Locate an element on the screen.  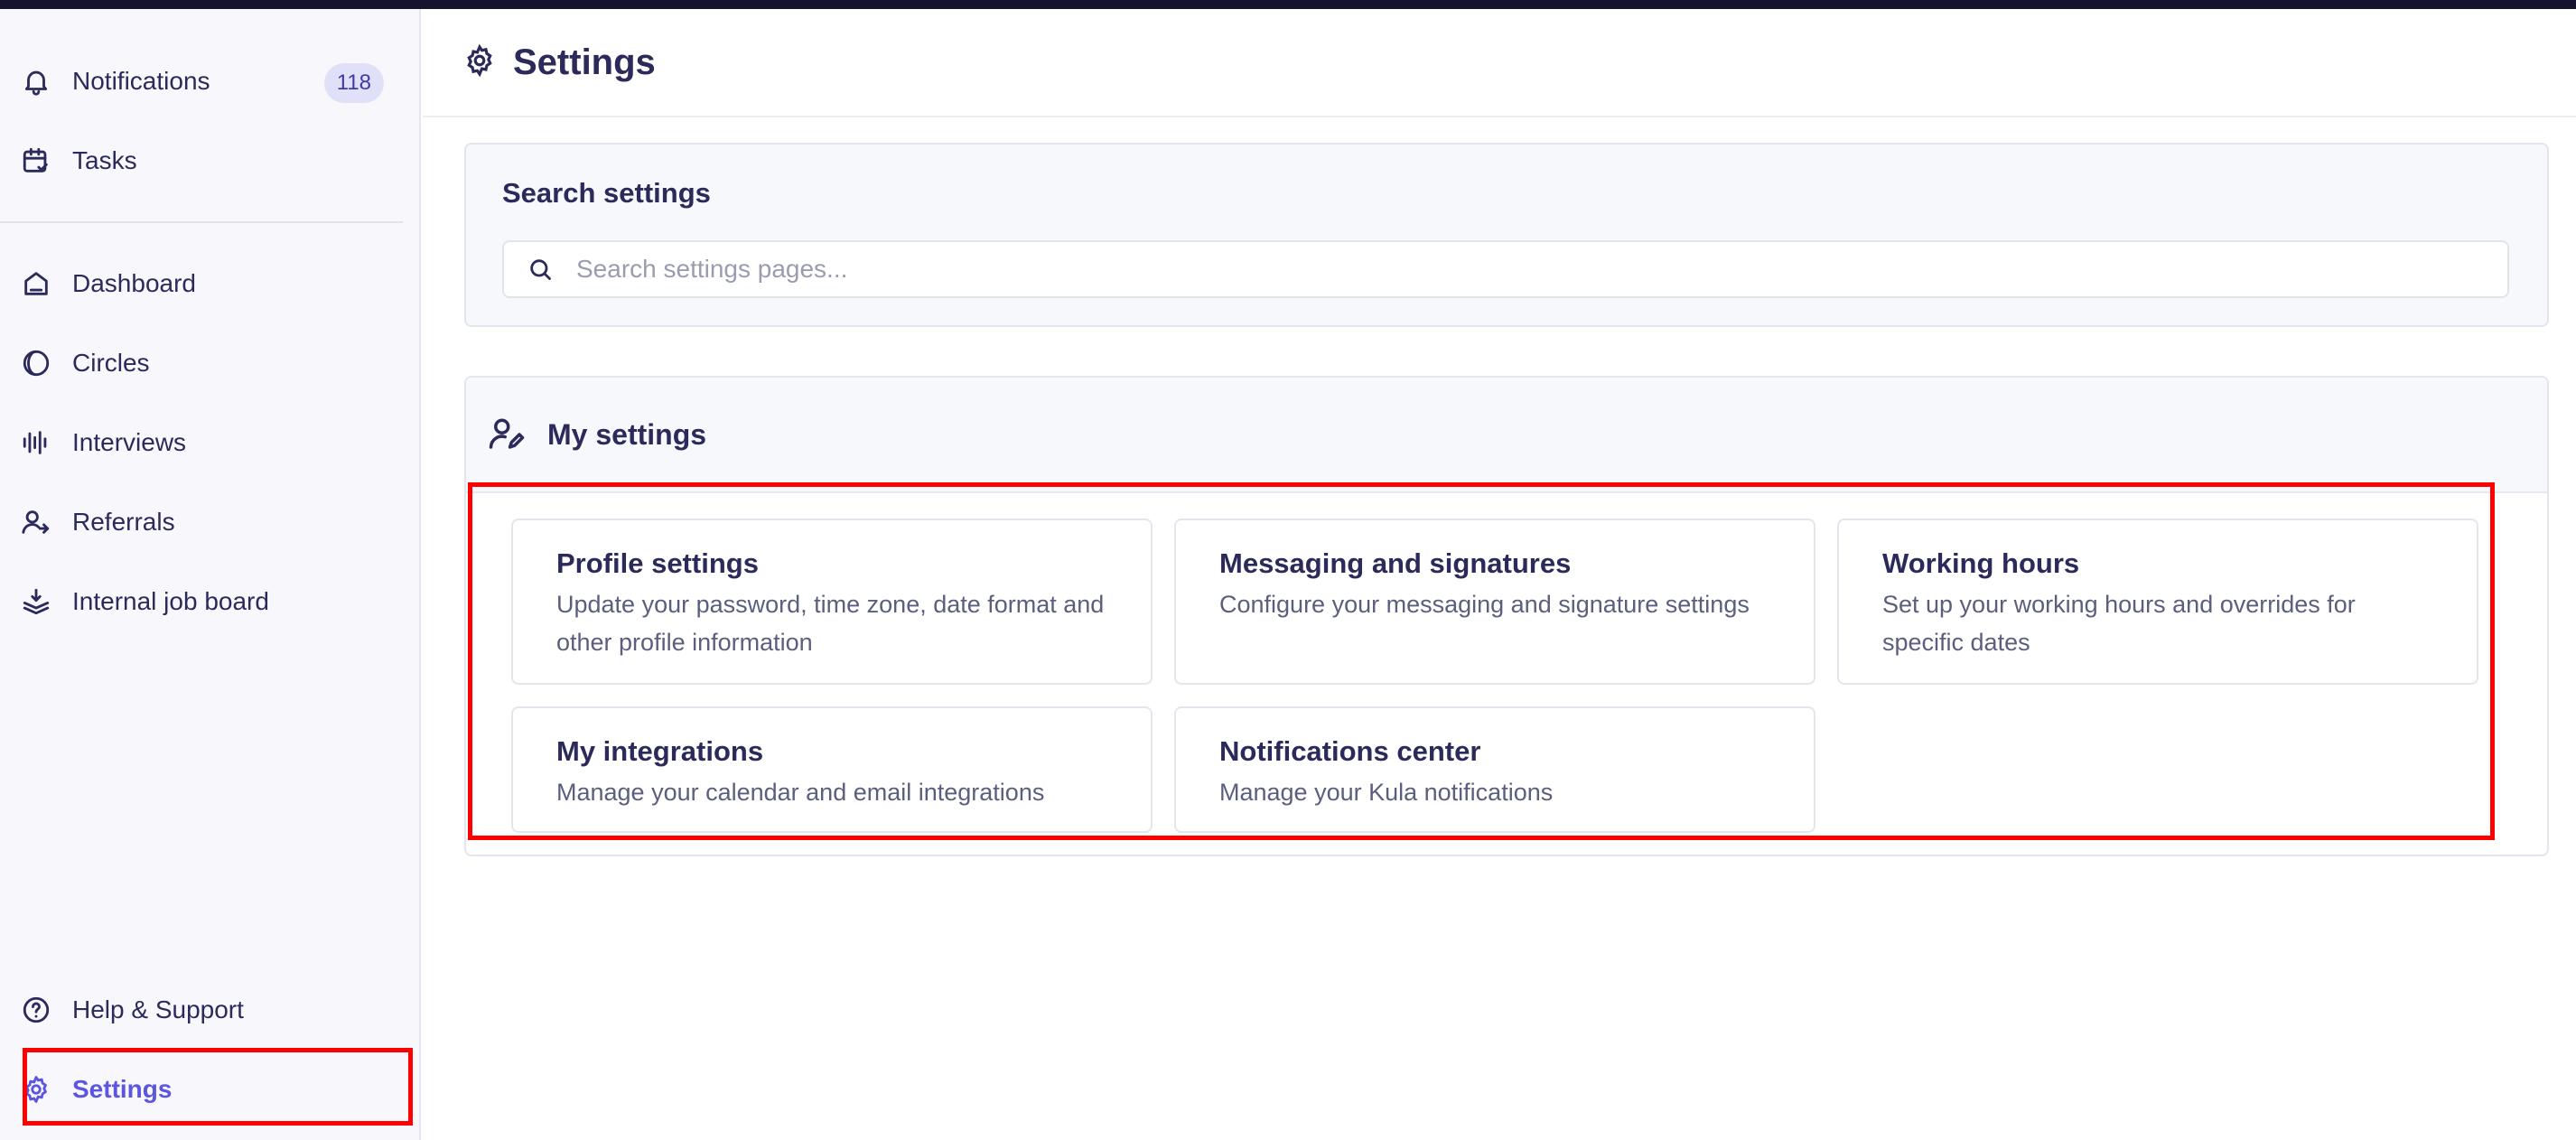
search-box is located at coordinates (1505, 269).